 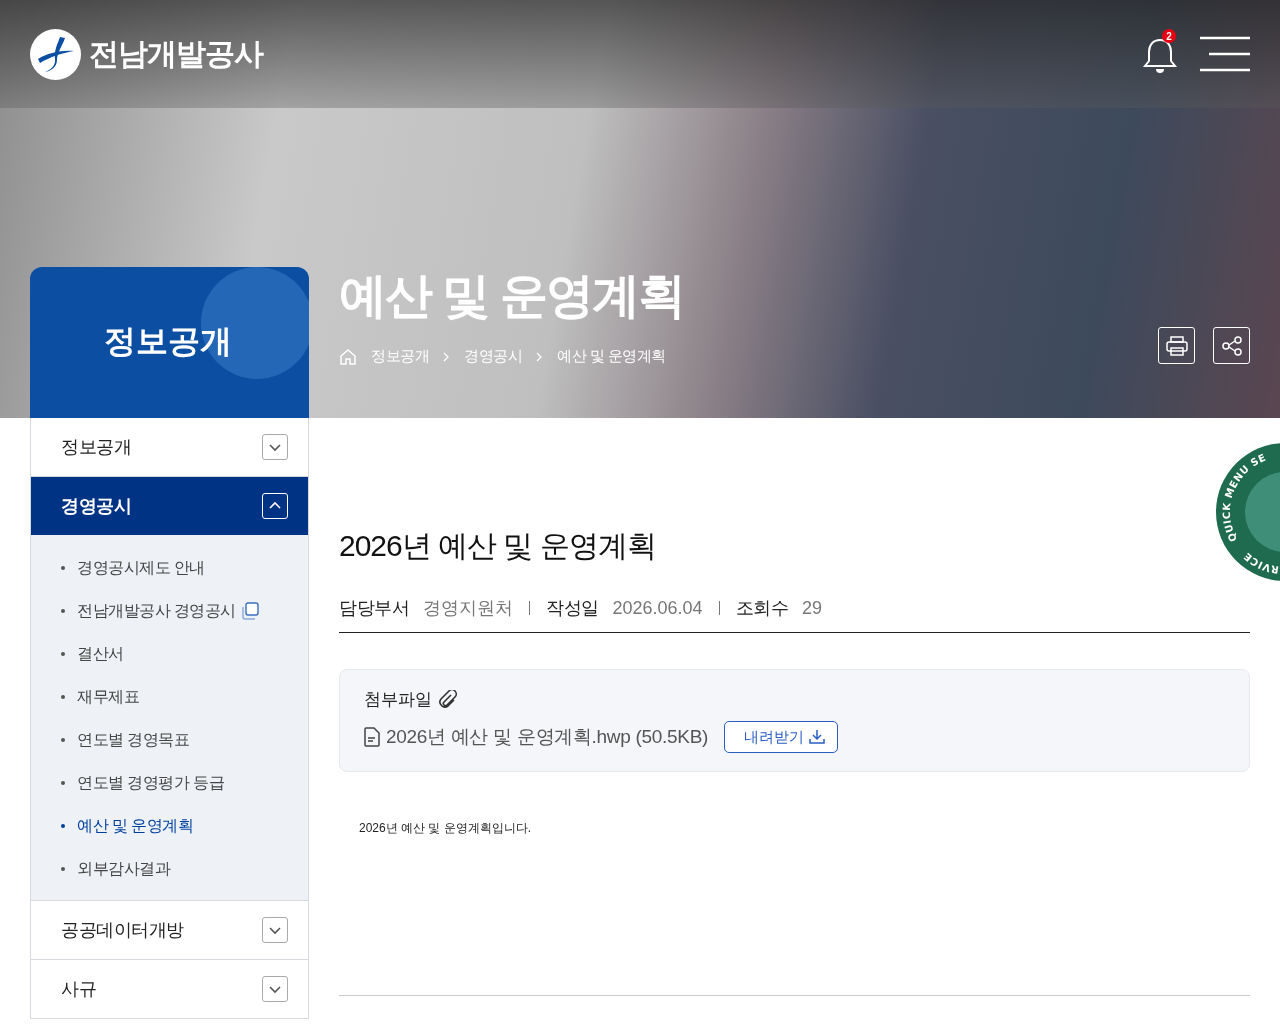 What do you see at coordinates (1169, 36) in the screenshot?
I see `notification-badge: 2` at bounding box center [1169, 36].